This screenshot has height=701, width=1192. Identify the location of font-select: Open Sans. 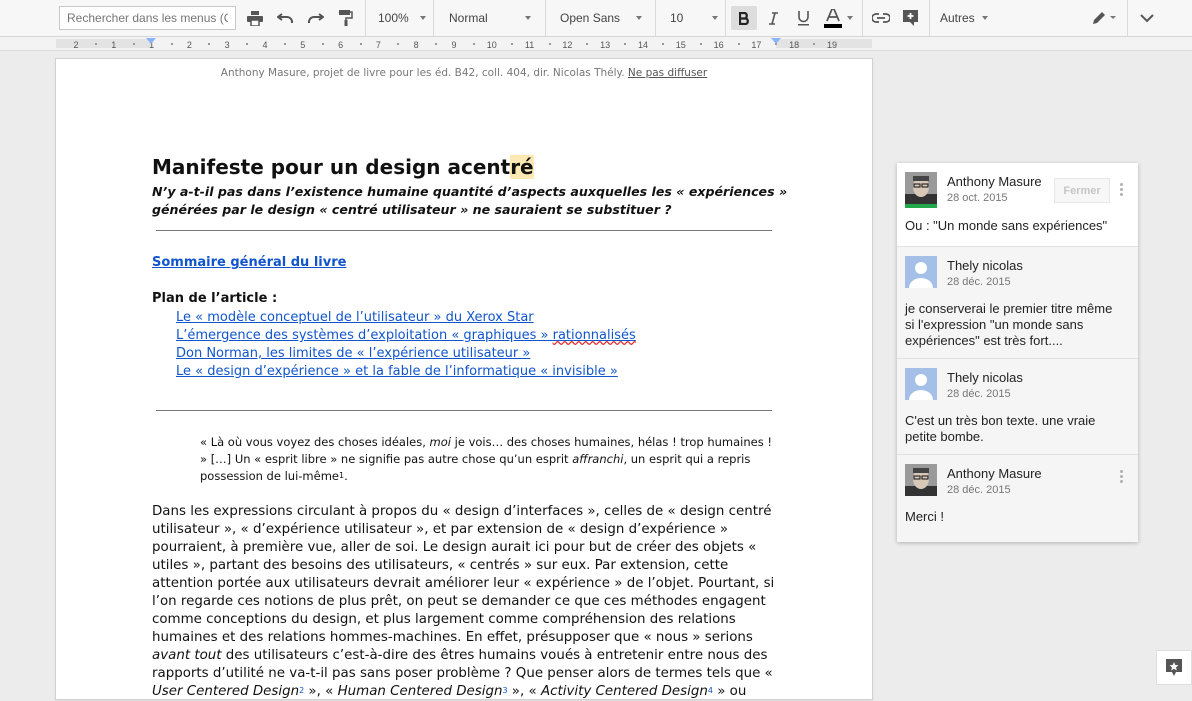
(601, 18).